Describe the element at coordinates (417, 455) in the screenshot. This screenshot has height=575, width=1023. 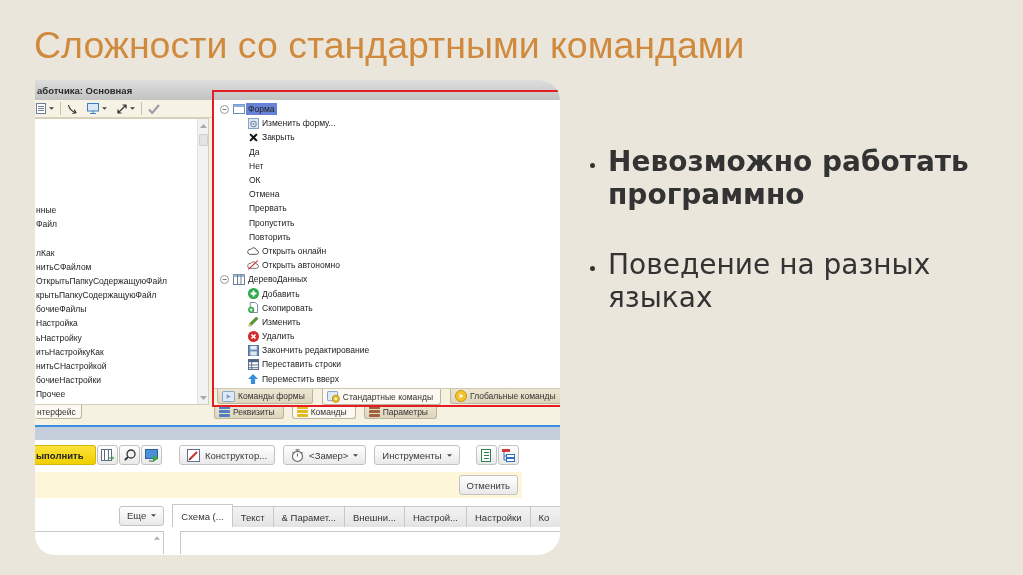
I see `tools-button: Инструменты` at that location.